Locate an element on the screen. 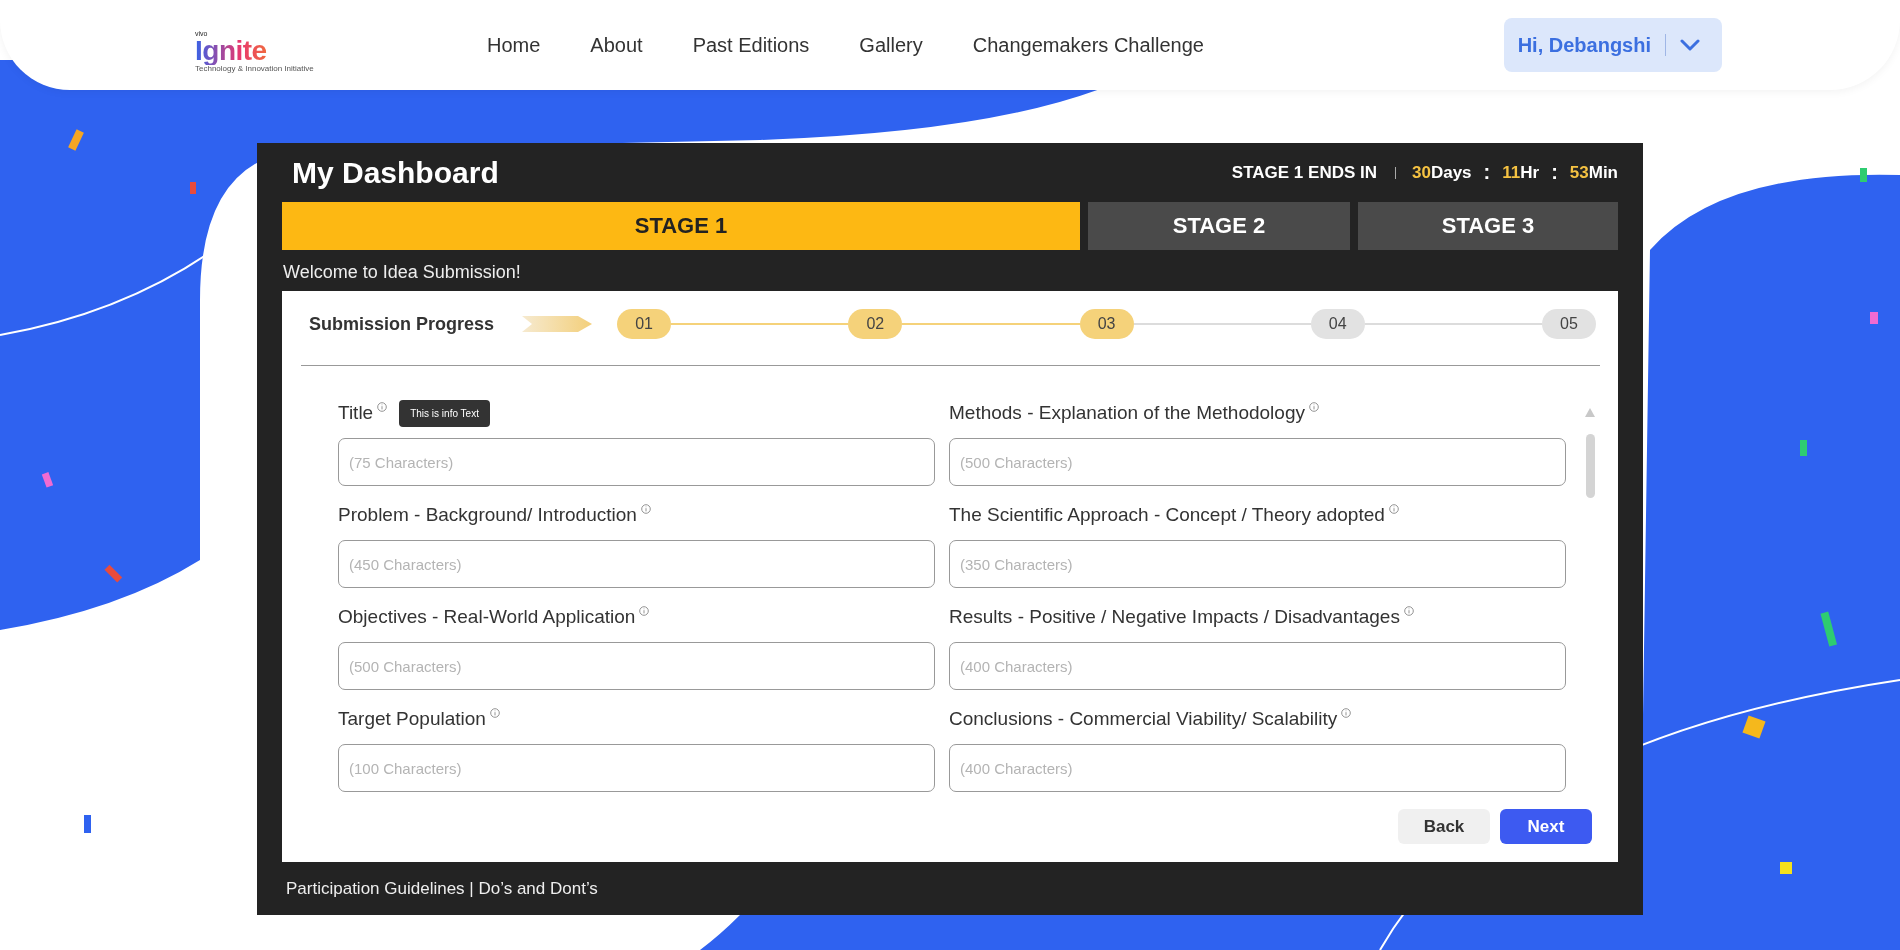 The image size is (1900, 950). input-field: (350 Characters) is located at coordinates (1257, 564).